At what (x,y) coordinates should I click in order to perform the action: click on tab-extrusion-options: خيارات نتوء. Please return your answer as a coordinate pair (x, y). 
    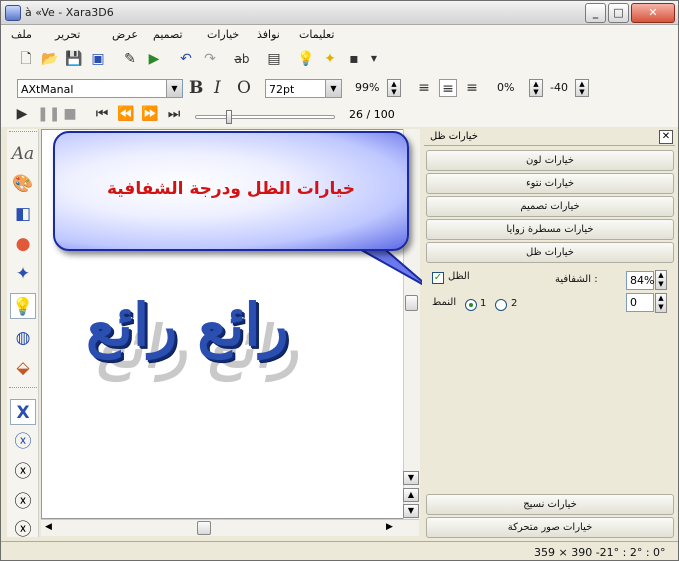
    Looking at the image, I should click on (550, 183).